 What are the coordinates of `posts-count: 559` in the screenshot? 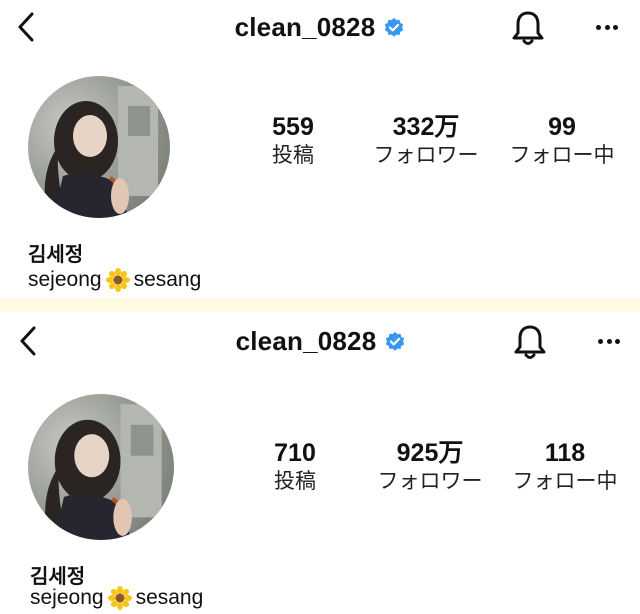 It's located at (293, 127).